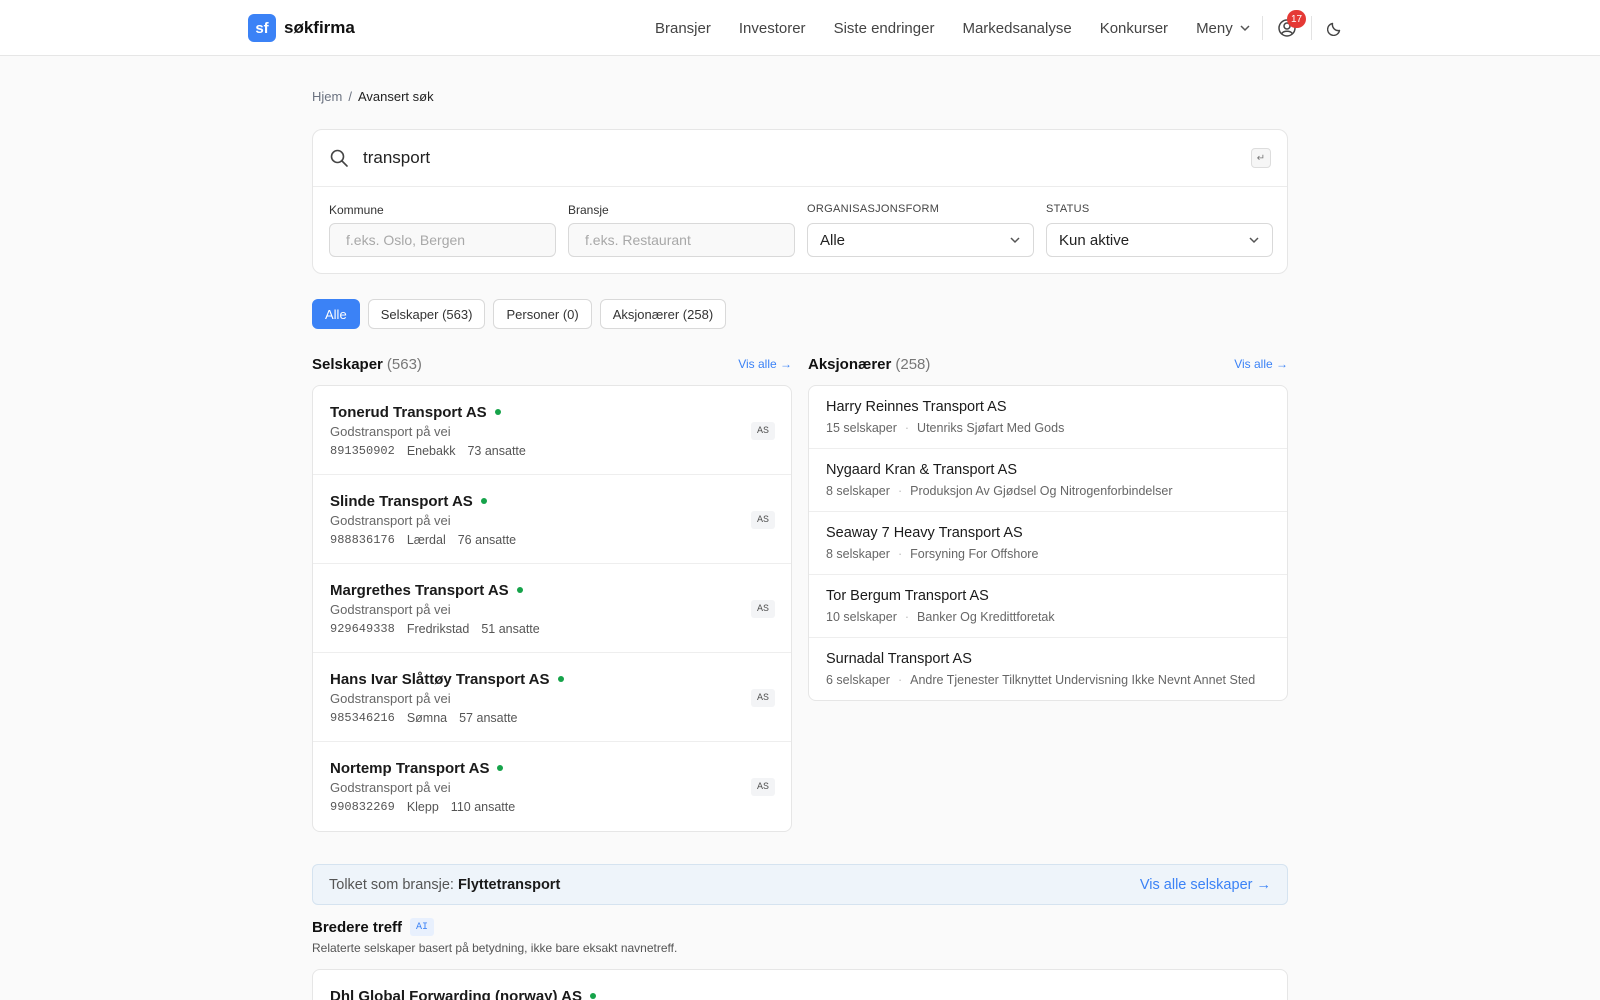 The width and height of the screenshot is (1600, 1000). I want to click on nav-menu: Meny, so click(1223, 28).